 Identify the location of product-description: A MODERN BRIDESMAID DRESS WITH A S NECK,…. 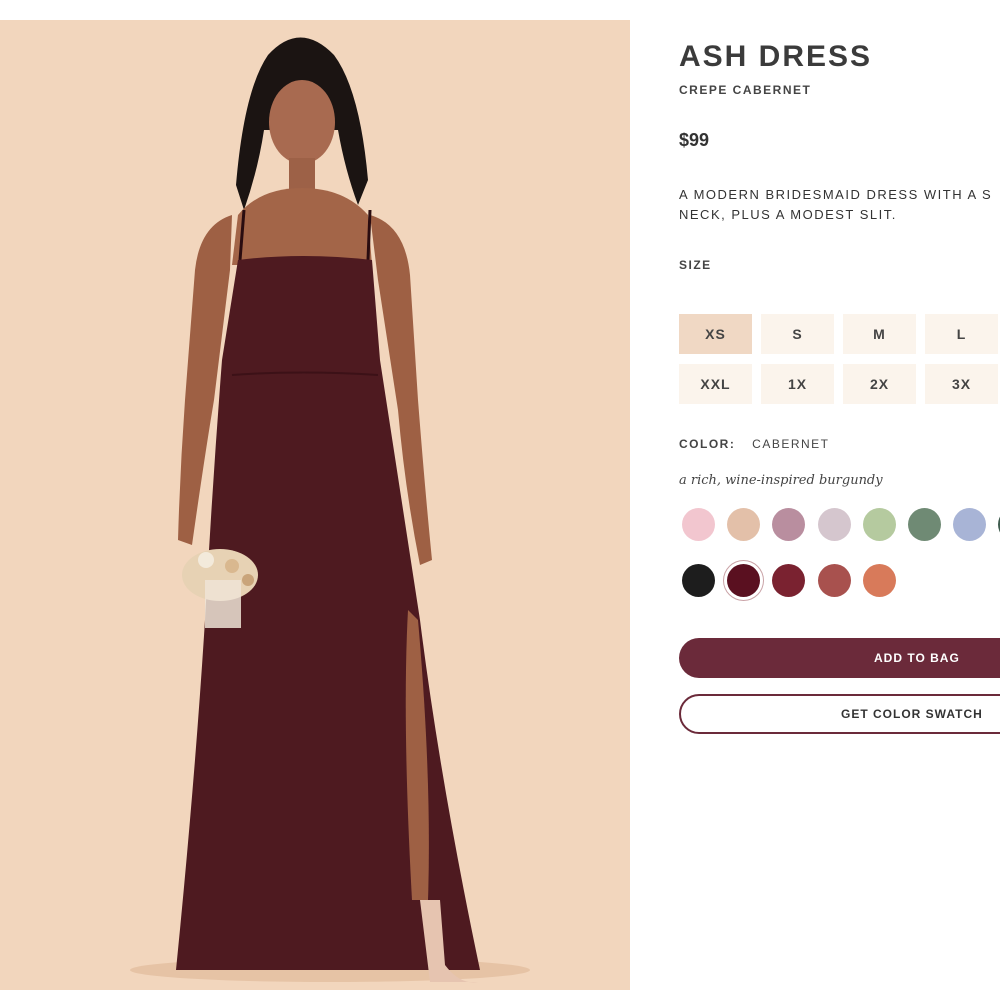
(839, 205).